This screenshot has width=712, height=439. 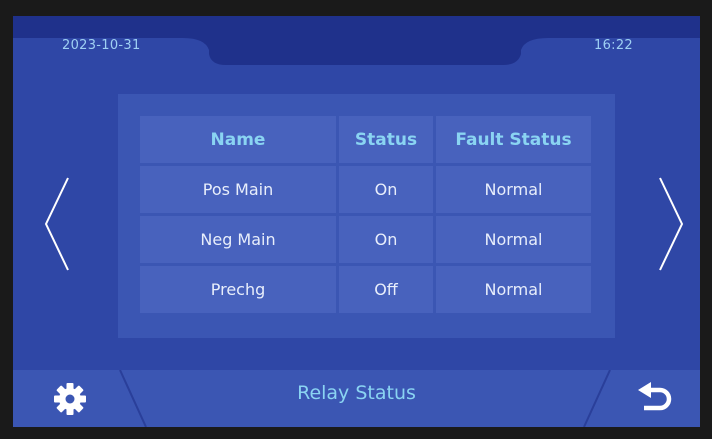 What do you see at coordinates (238, 189) in the screenshot?
I see `relay-name-cell: Pos Main` at bounding box center [238, 189].